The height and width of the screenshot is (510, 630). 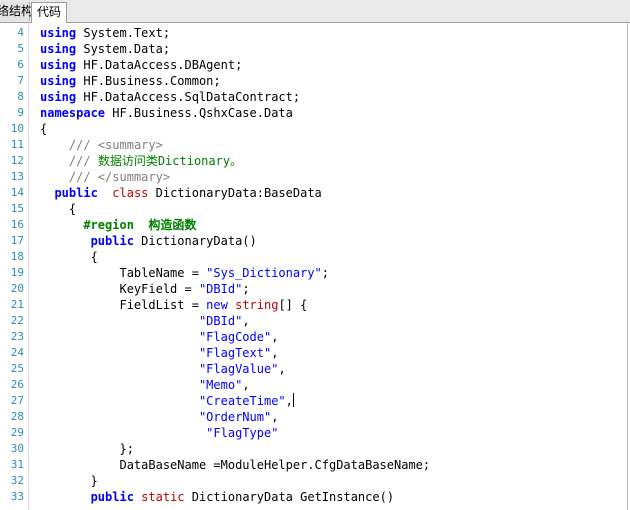 What do you see at coordinates (16, 11) in the screenshot?
I see `tab-structure: 络结构` at bounding box center [16, 11].